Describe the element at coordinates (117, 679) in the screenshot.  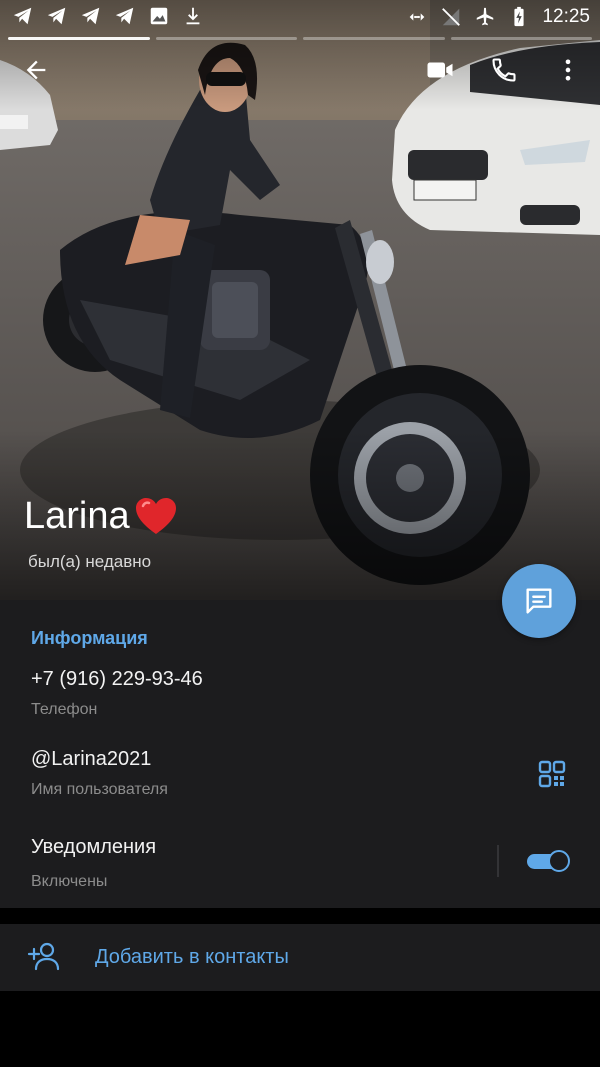
I see `phone-number: +7 (916) 229-93-46` at that location.